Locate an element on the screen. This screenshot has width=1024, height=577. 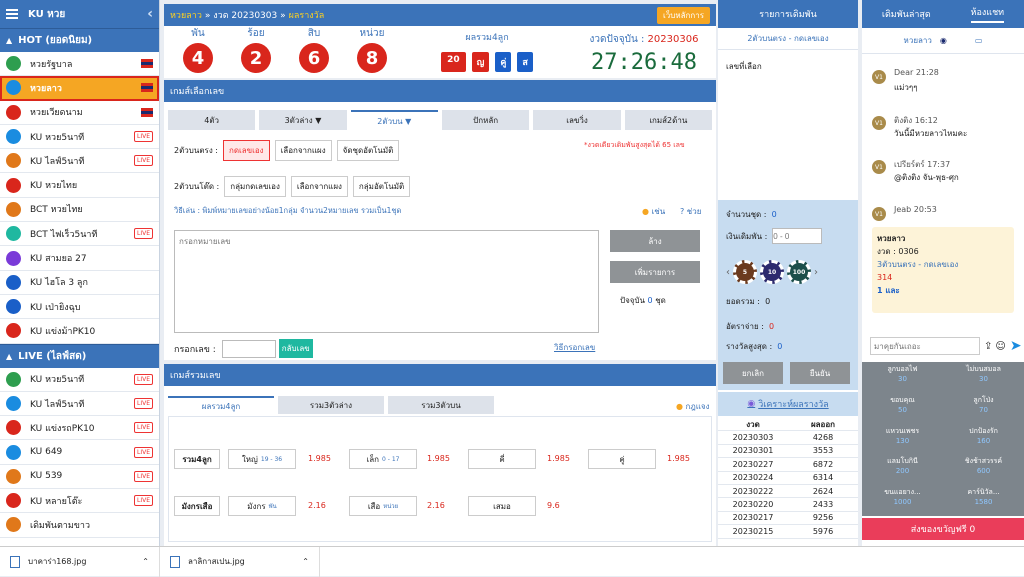
sidebar-item: KU 539 LIVE is located at coordinates (79, 477).